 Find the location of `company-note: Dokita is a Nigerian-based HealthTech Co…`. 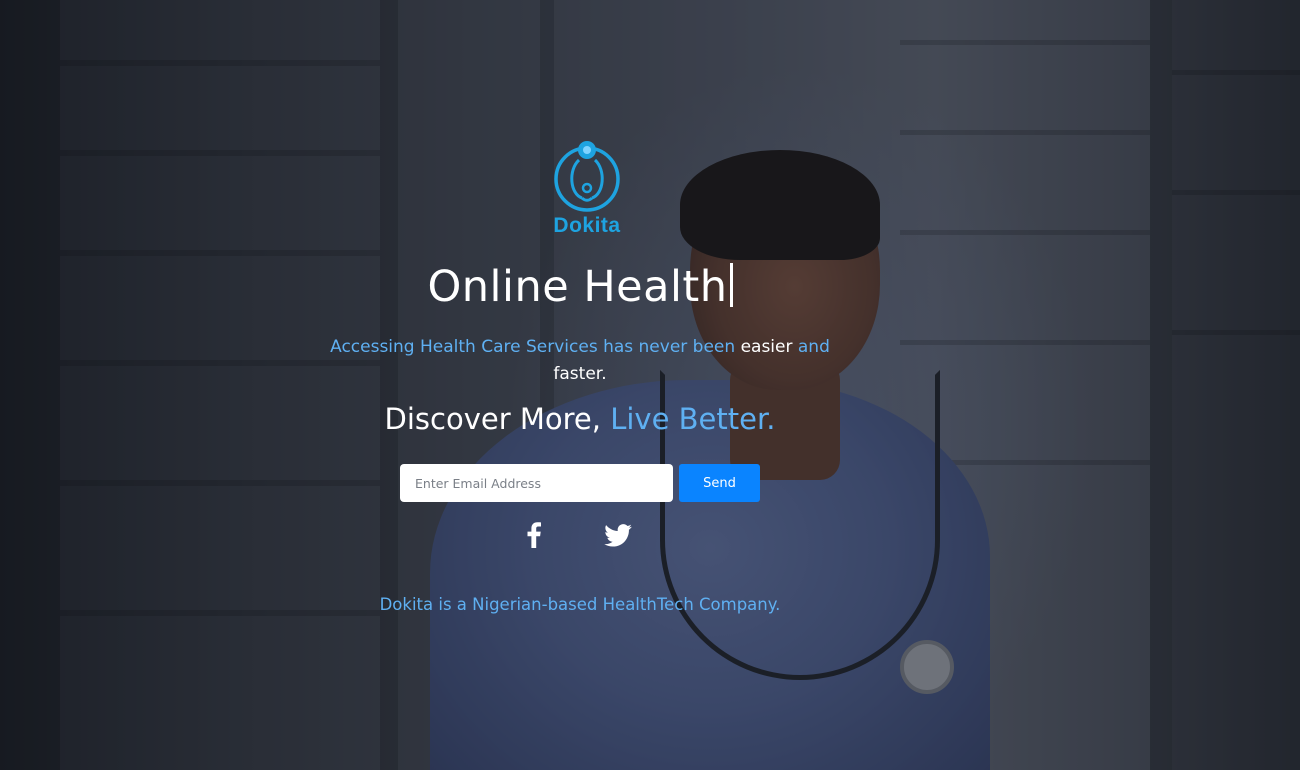

company-note: Dokita is a Nigerian-based HealthTech Co… is located at coordinates (580, 604).